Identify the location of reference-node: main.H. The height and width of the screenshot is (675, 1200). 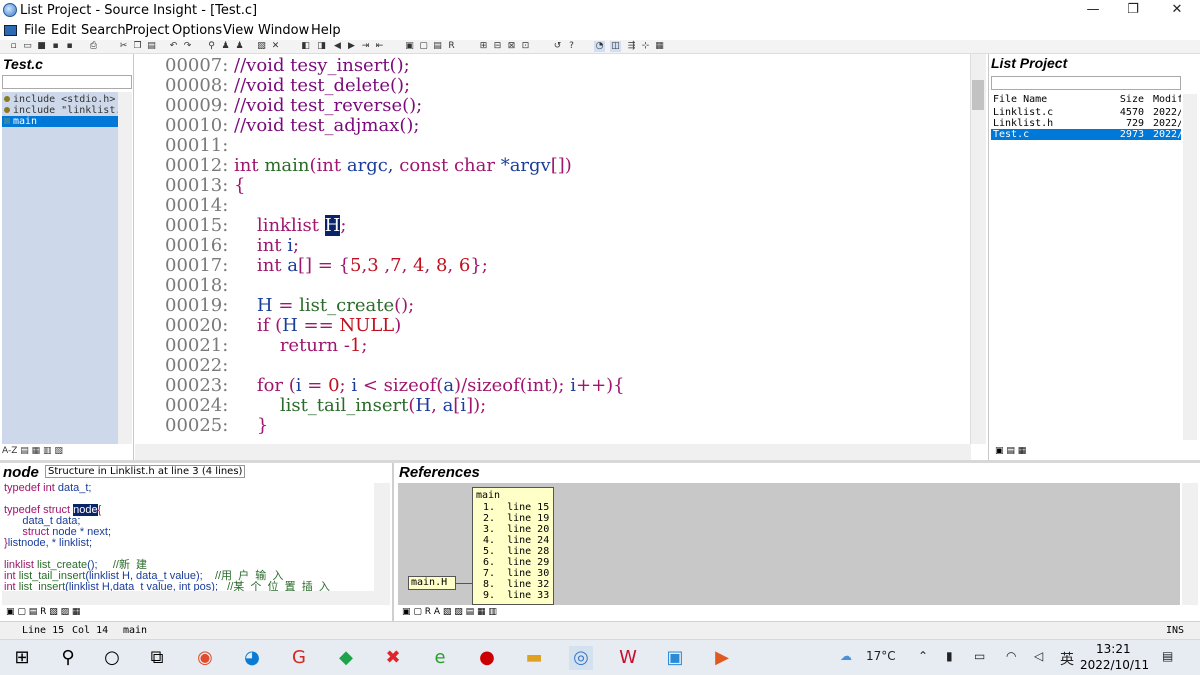
(432, 583).